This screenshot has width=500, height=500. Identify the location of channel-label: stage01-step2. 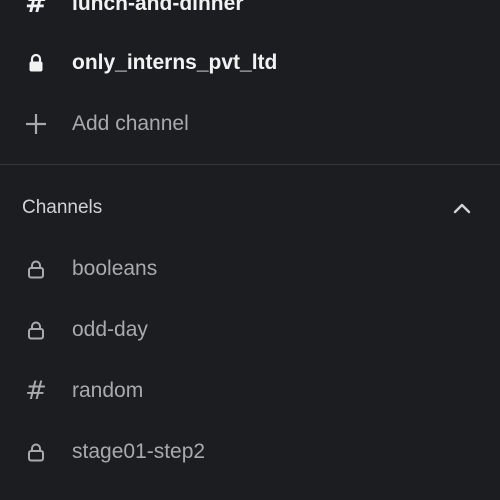
(139, 451).